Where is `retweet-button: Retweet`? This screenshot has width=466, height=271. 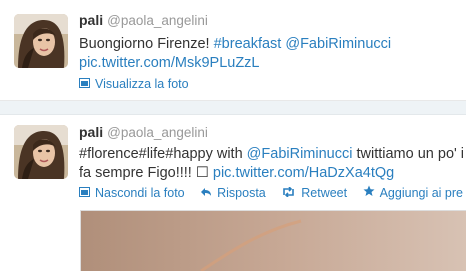
retweet-button: Retweet is located at coordinates (314, 193).